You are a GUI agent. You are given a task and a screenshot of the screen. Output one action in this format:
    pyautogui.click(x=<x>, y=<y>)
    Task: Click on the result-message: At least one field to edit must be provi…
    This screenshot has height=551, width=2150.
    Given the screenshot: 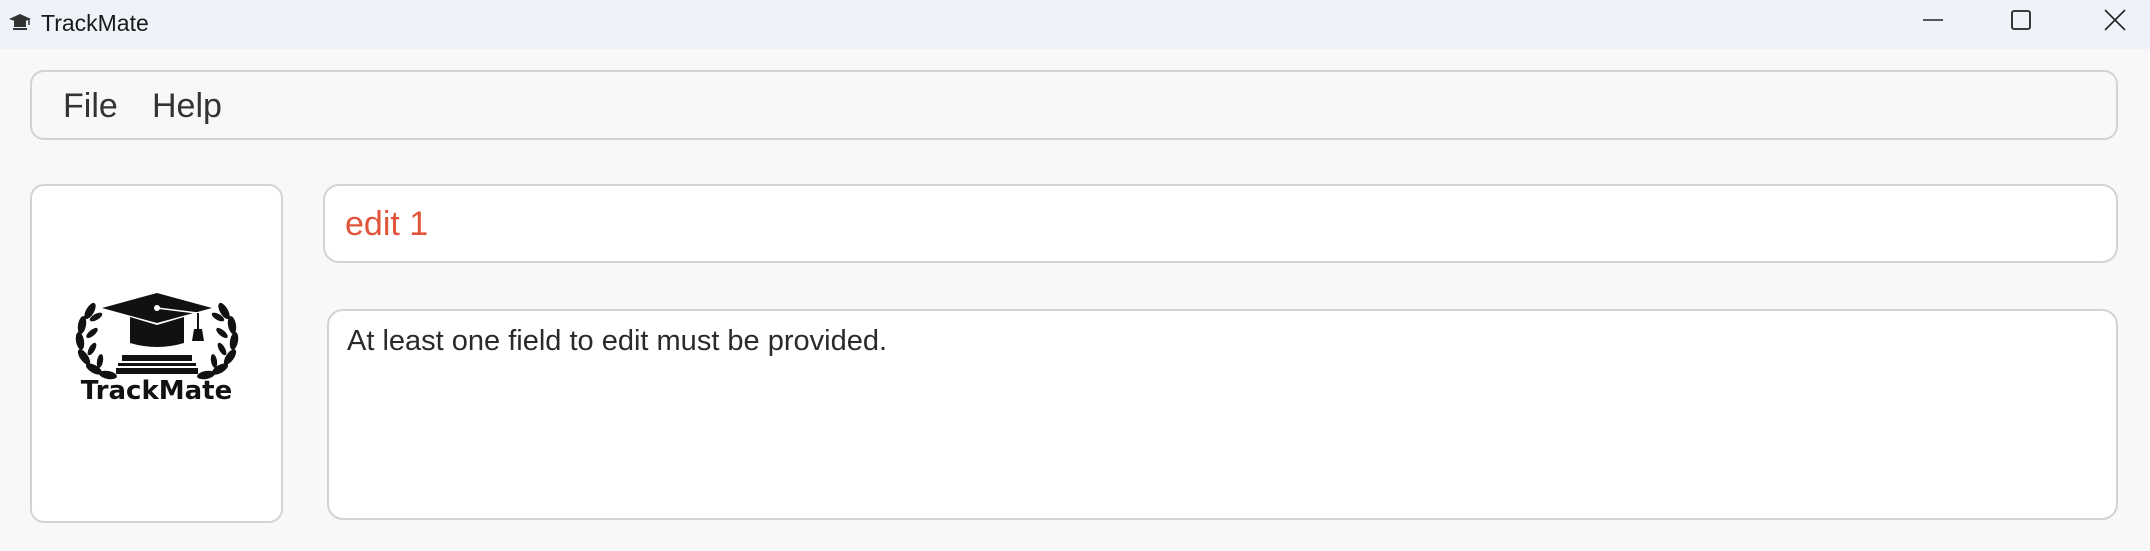 What is the action you would take?
    pyautogui.click(x=617, y=341)
    